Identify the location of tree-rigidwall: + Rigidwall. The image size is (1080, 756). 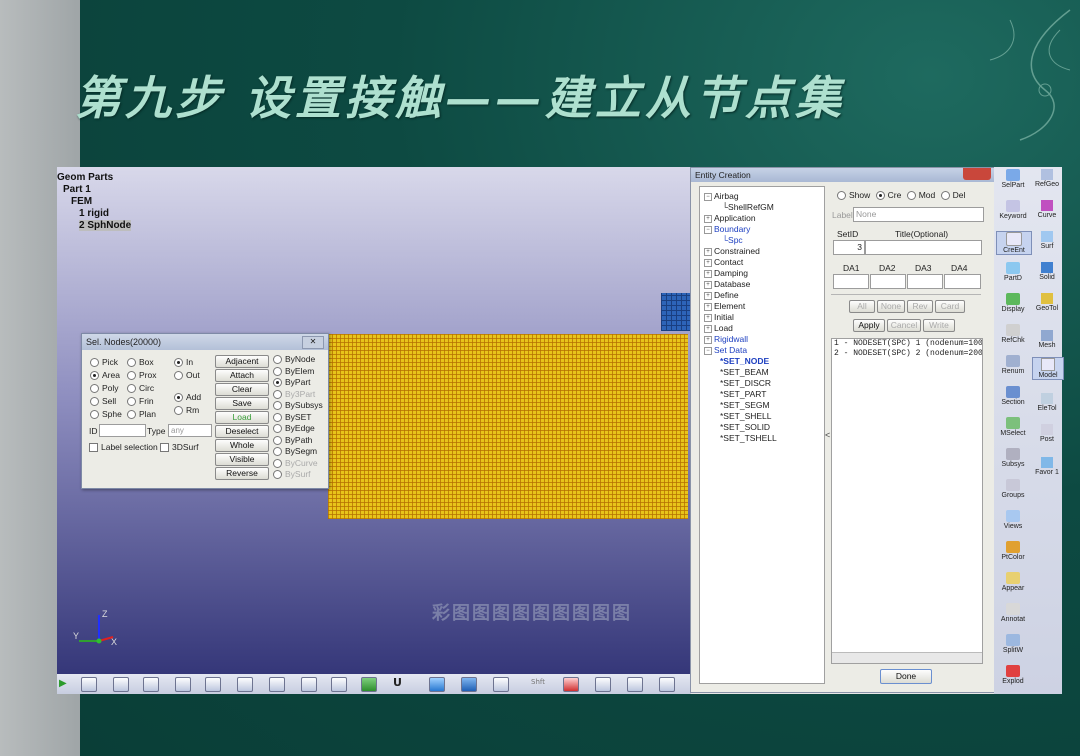
(726, 339).